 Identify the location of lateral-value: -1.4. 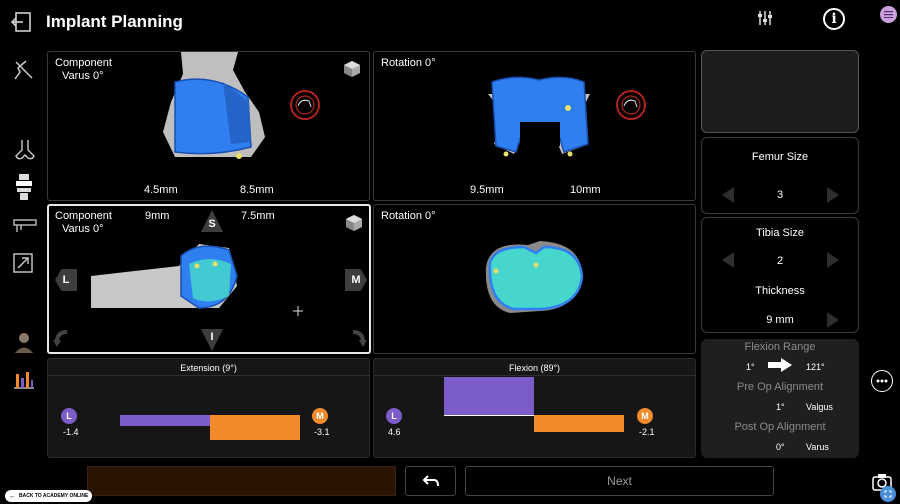
(71, 432).